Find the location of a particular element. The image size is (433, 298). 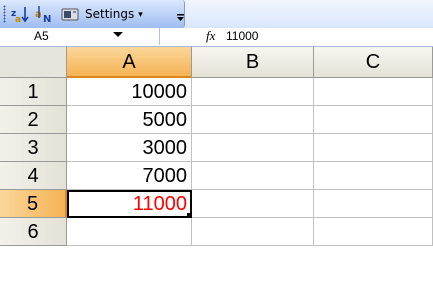

cell-b3 is located at coordinates (253, 148).